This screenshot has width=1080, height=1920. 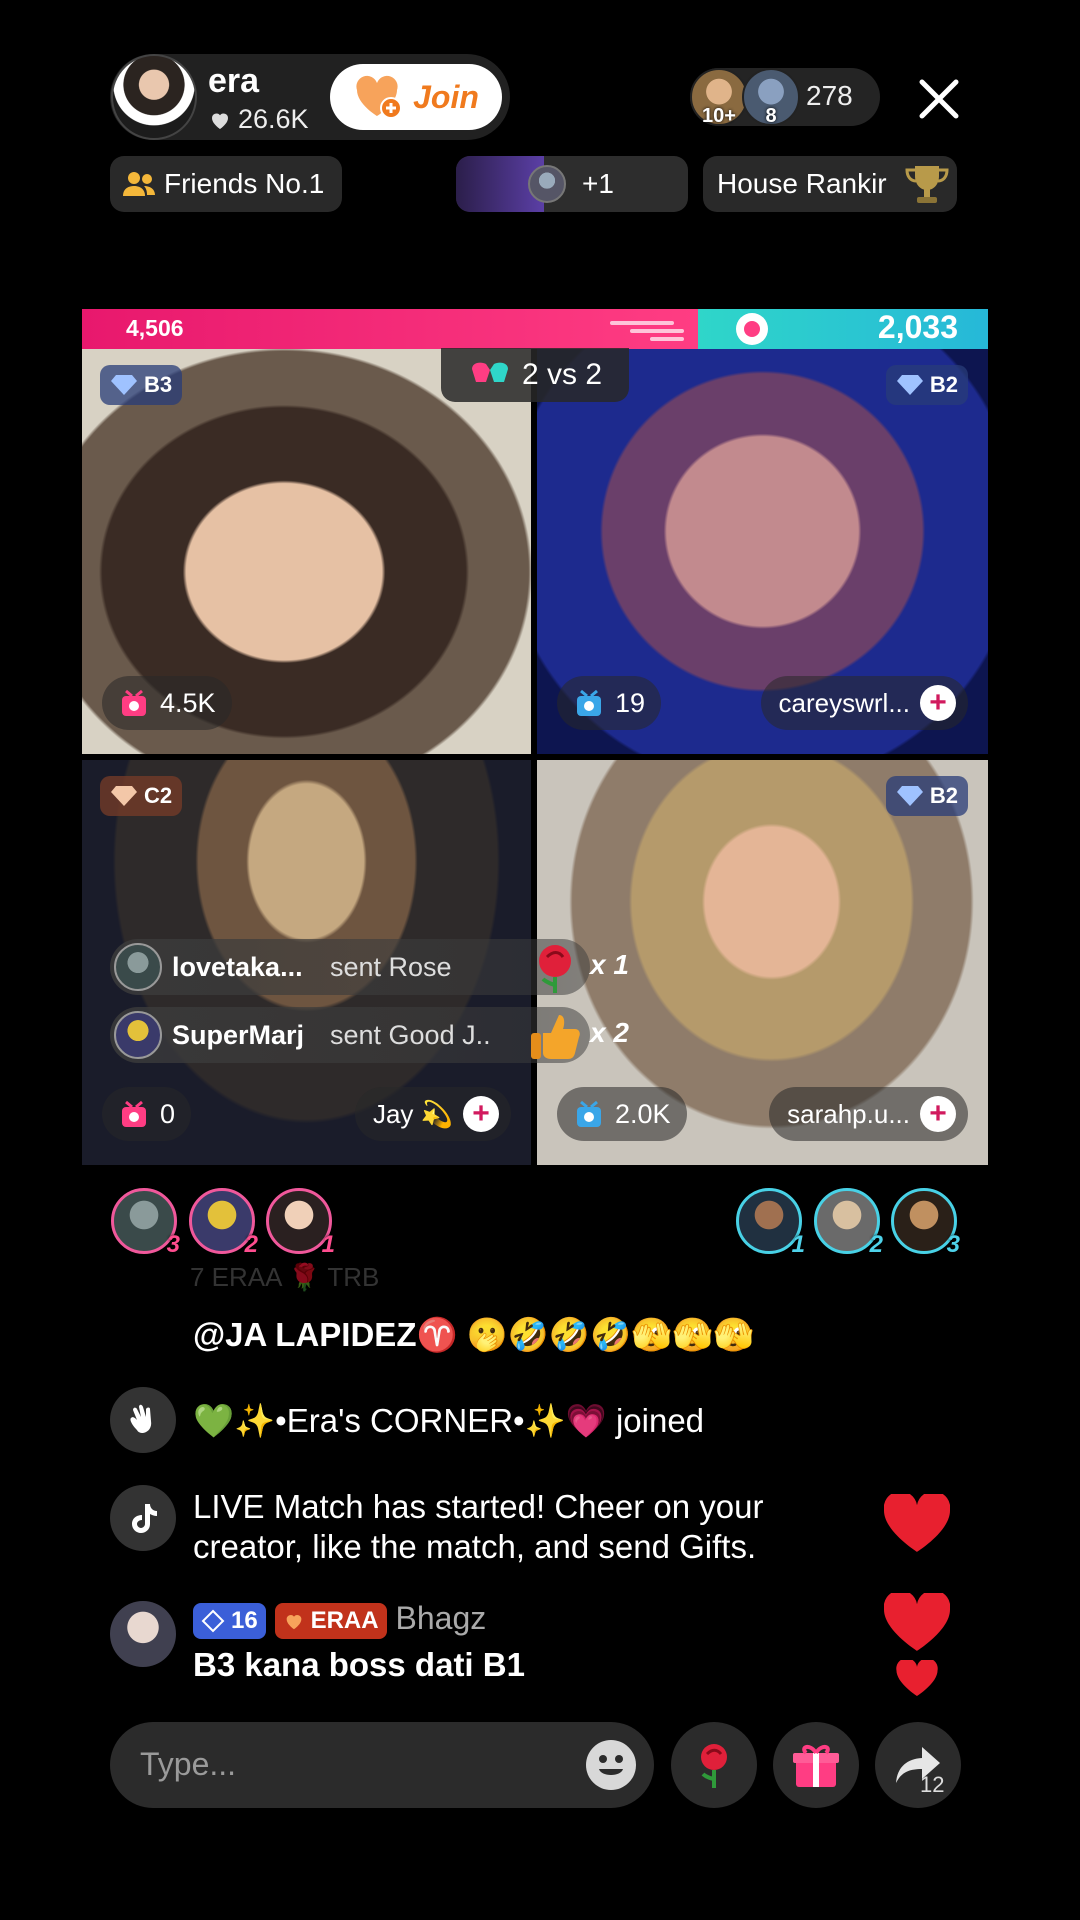 I want to click on gift-action: sent Rose, so click(x=391, y=966).